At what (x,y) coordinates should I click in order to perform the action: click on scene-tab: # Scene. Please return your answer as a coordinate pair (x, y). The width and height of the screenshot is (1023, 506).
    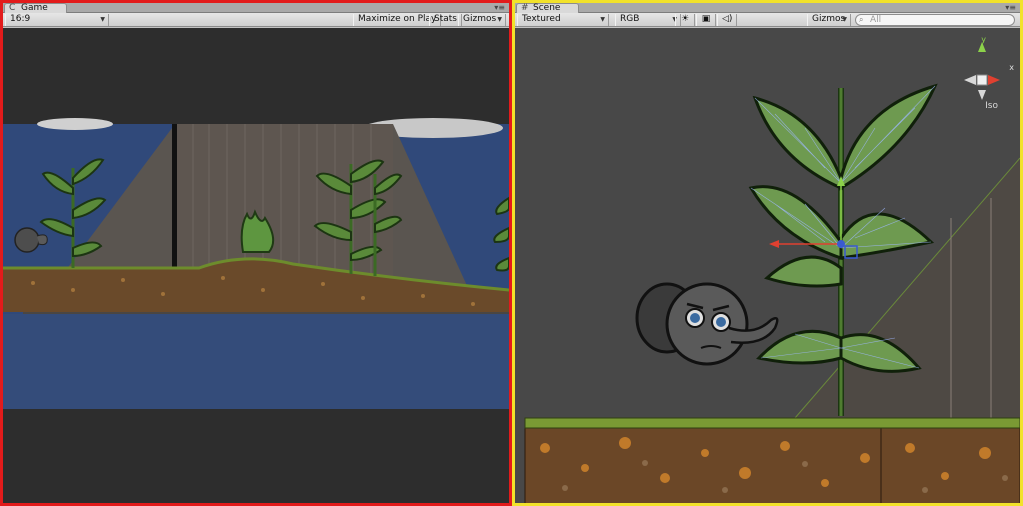
    Looking at the image, I should click on (548, 8).